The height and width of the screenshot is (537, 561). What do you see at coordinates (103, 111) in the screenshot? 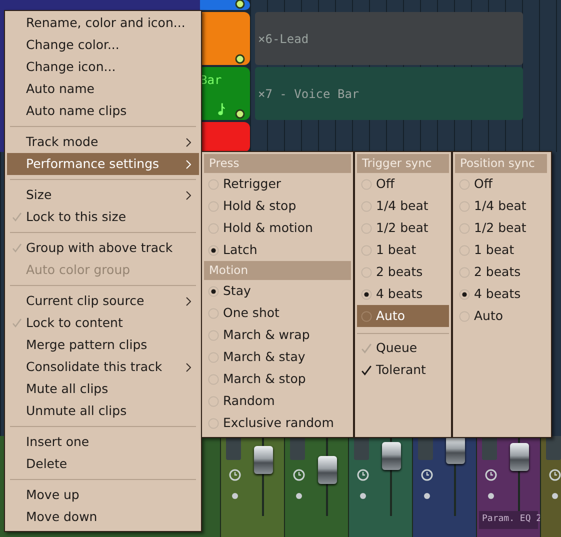
I see `menu-item: Auto name clips` at bounding box center [103, 111].